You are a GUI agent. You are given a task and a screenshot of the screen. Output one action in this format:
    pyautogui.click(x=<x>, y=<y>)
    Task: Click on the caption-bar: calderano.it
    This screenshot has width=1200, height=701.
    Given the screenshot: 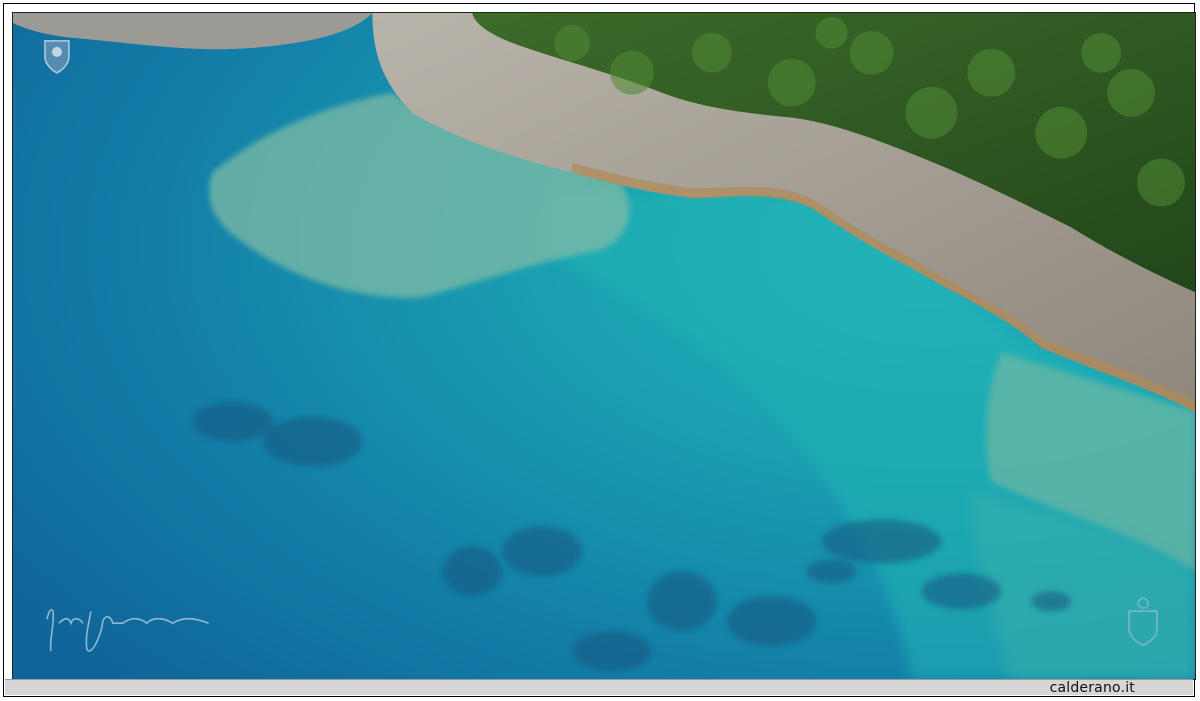 What is the action you would take?
    pyautogui.click(x=599, y=687)
    